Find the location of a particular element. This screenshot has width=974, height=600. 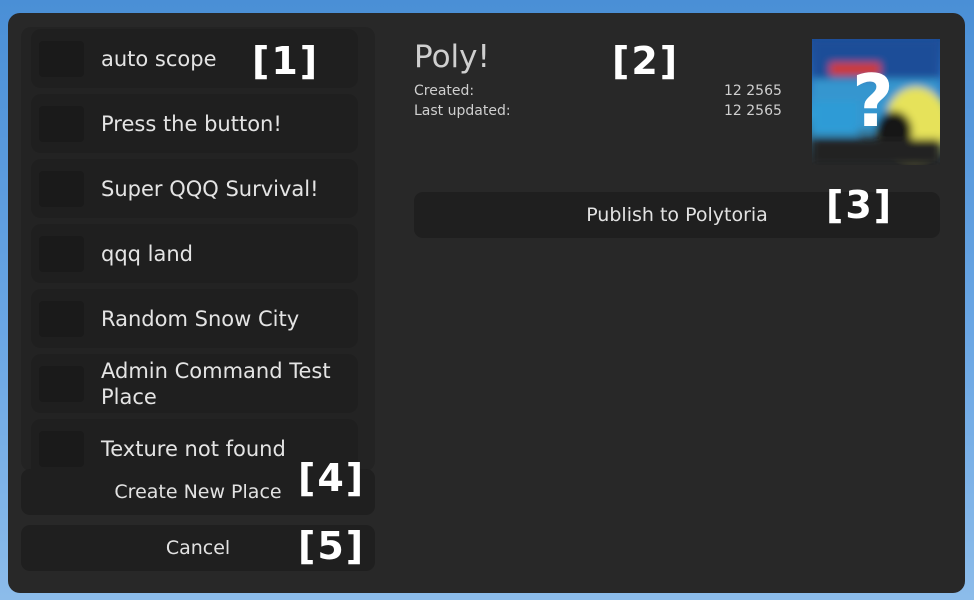

list-item: Press the button! is located at coordinates (194, 123).